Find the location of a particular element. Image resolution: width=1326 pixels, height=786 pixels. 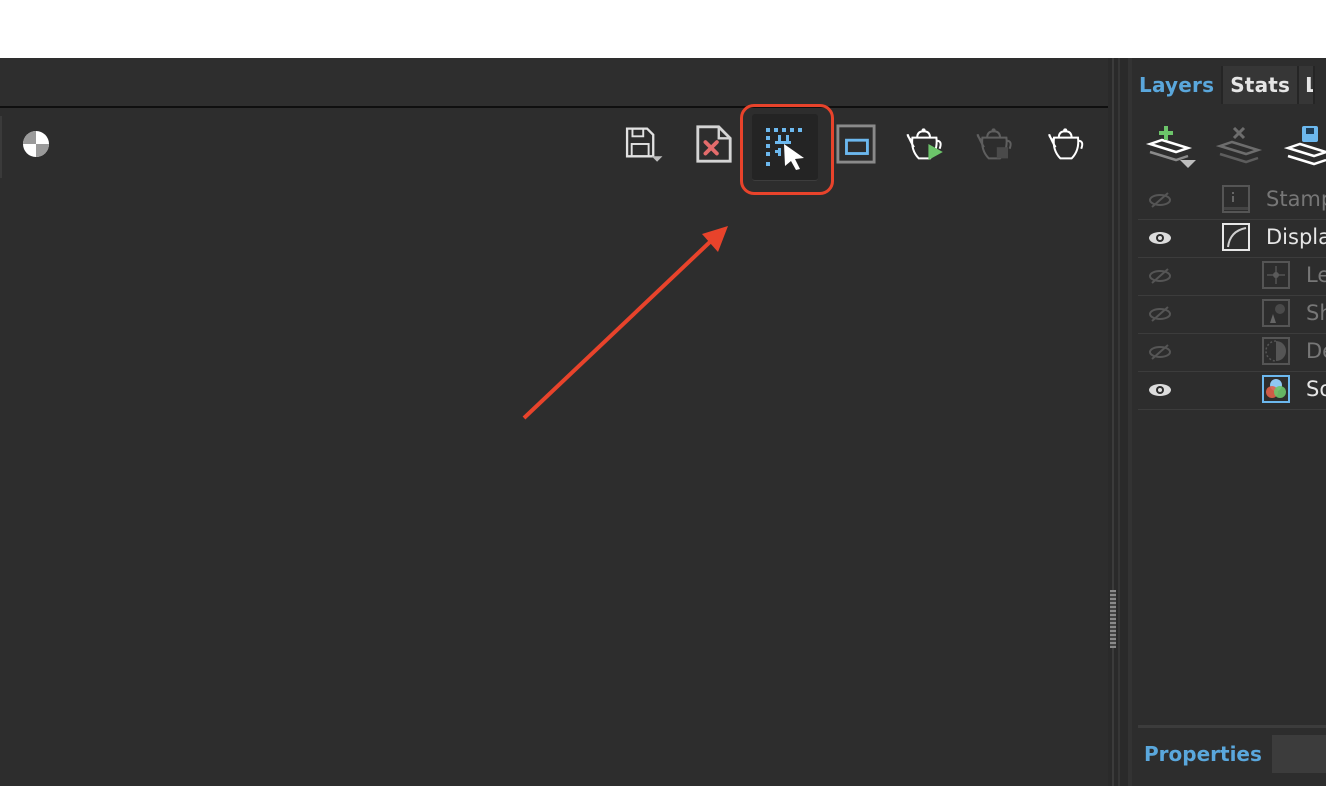

layers-toolbar is located at coordinates (1229, 144).